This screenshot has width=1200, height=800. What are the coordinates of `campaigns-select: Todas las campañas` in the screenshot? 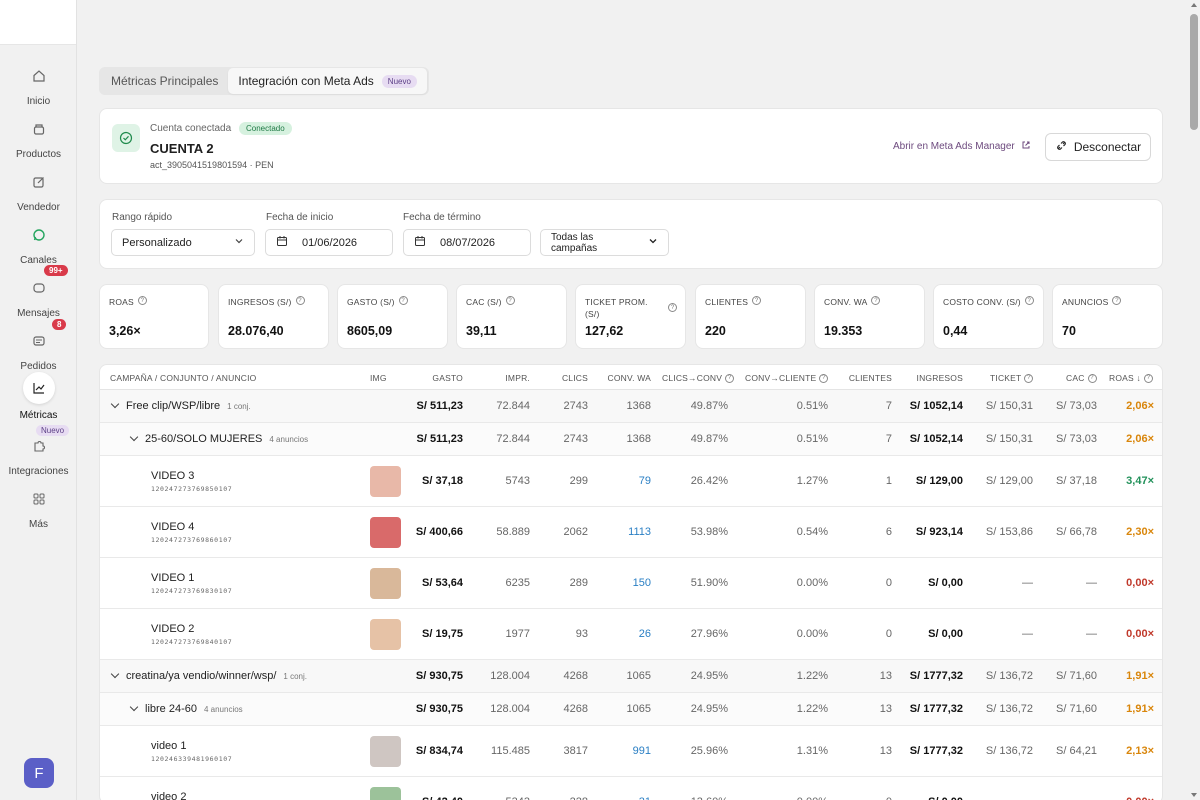 It's located at (604, 242).